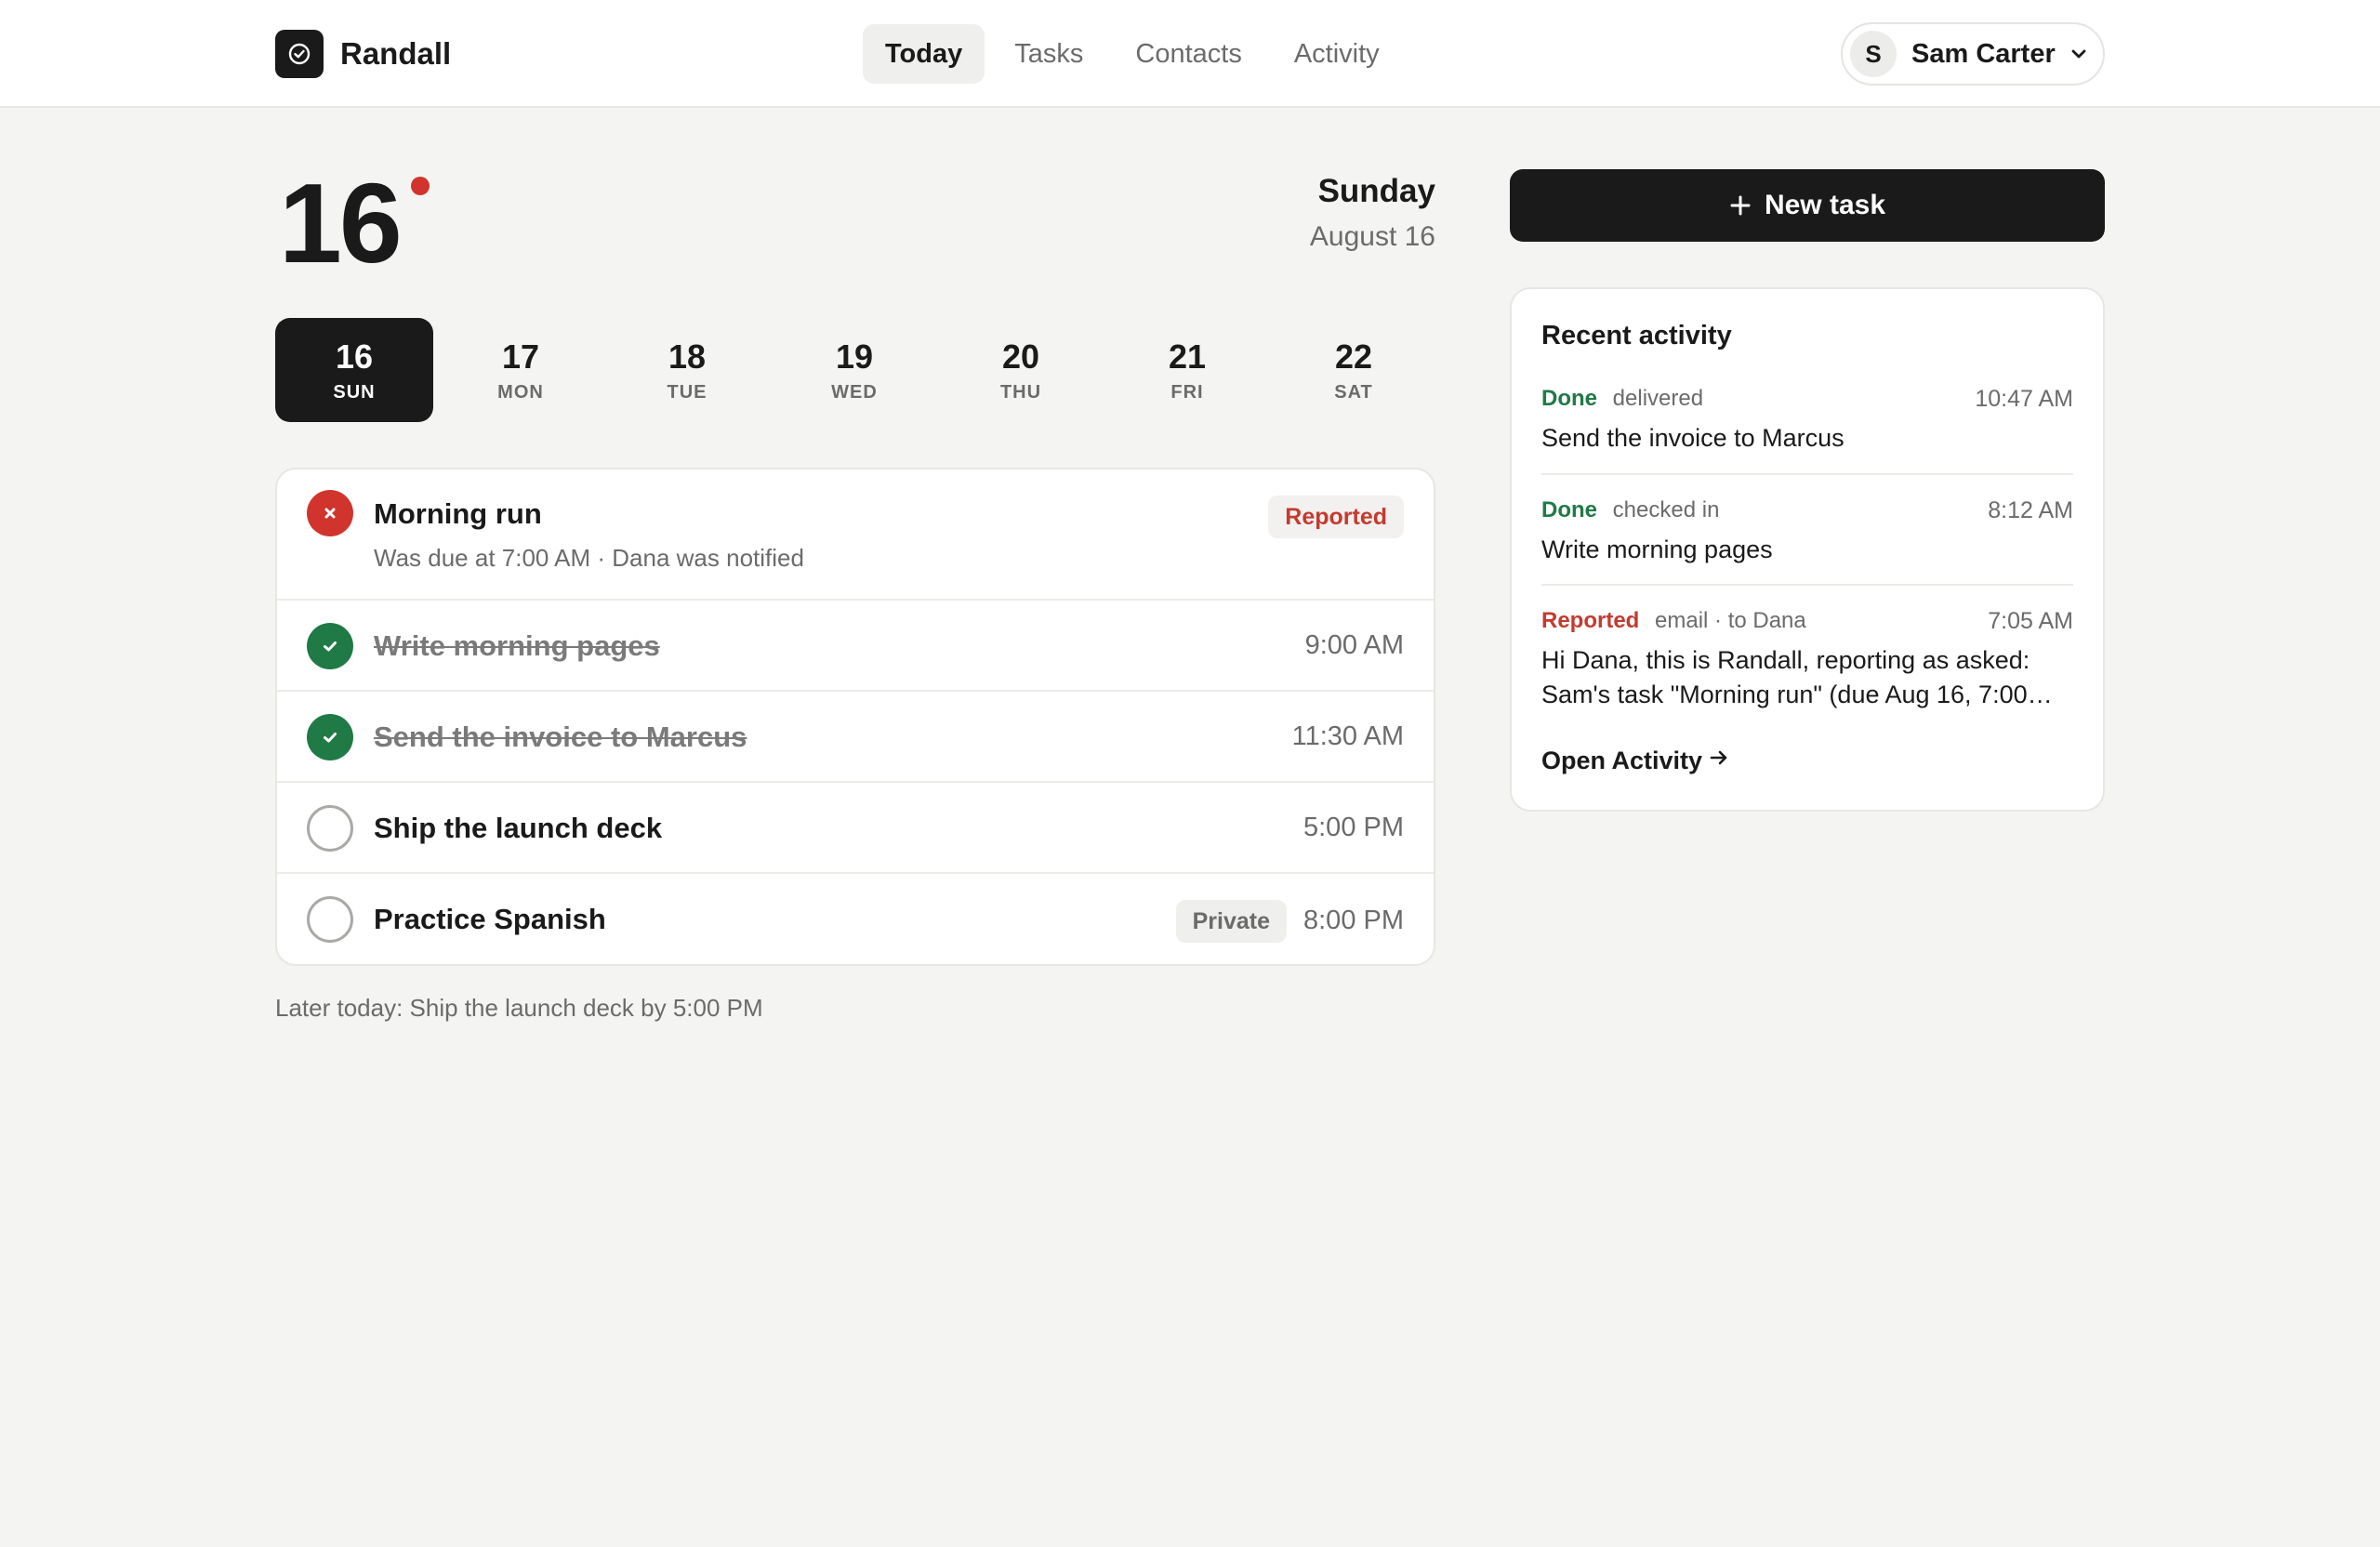  Describe the element at coordinates (2024, 399) in the screenshot. I see `activity-time: 10:47 AM` at that location.